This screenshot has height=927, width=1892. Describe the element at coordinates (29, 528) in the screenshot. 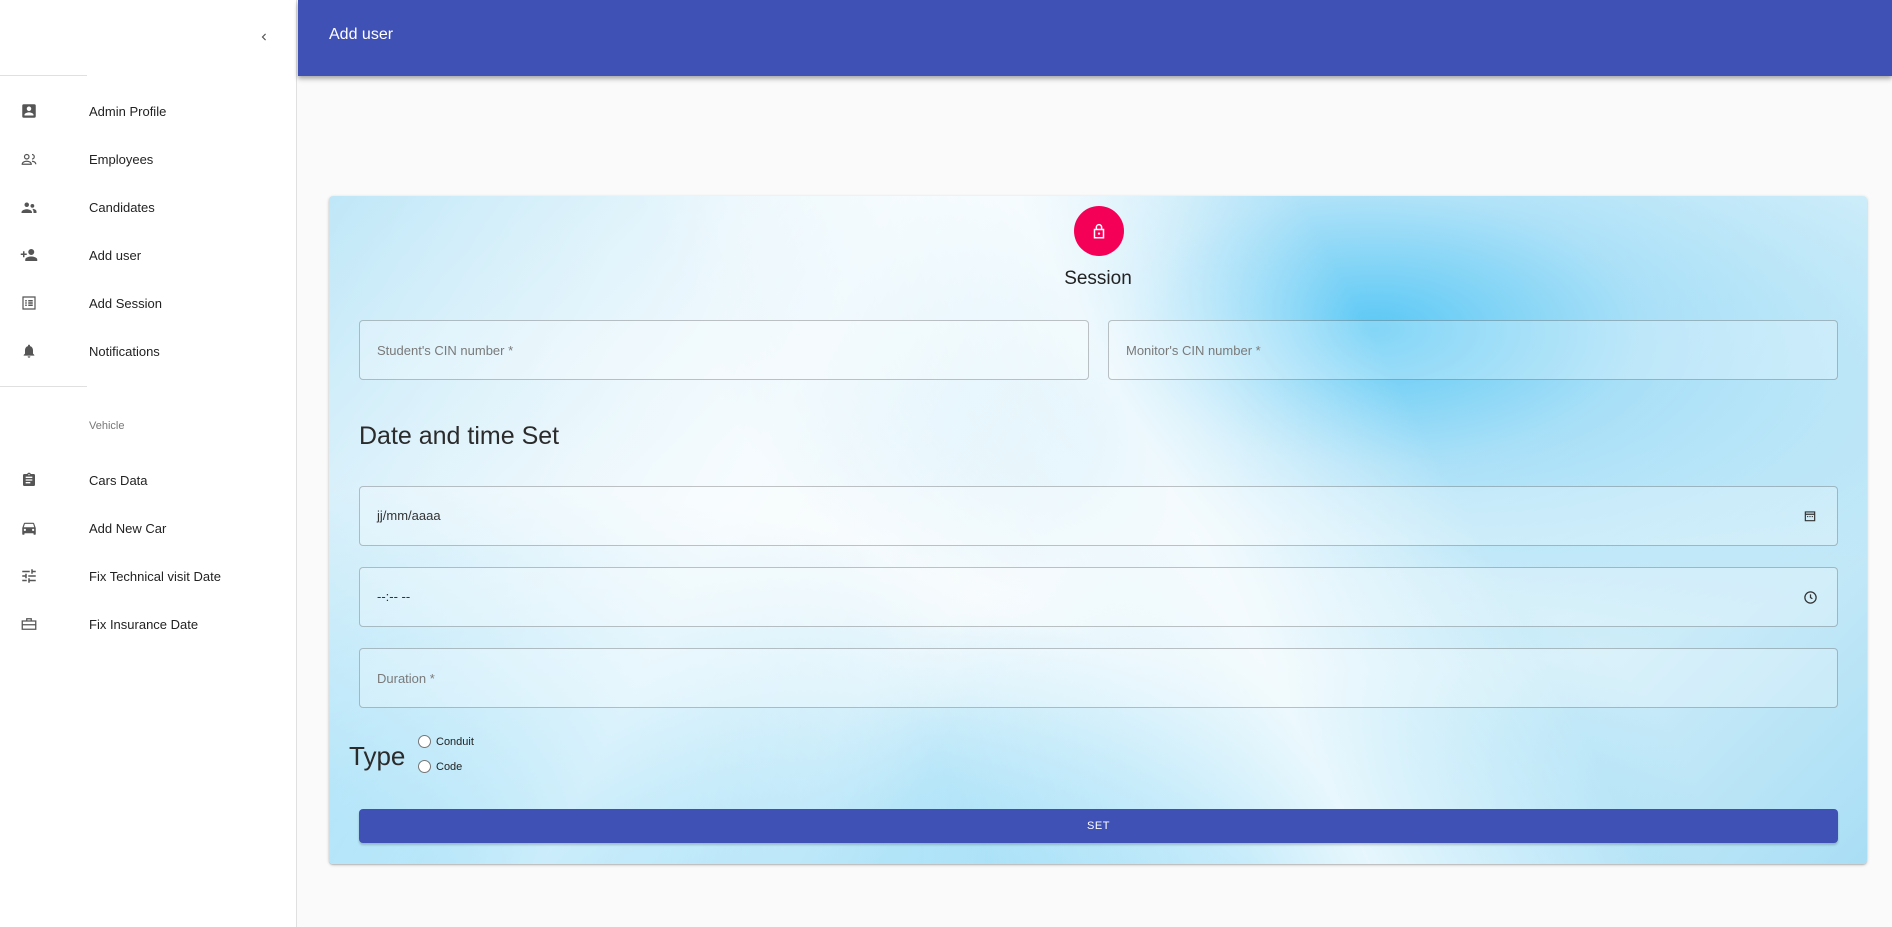

I see `car-icon` at that location.